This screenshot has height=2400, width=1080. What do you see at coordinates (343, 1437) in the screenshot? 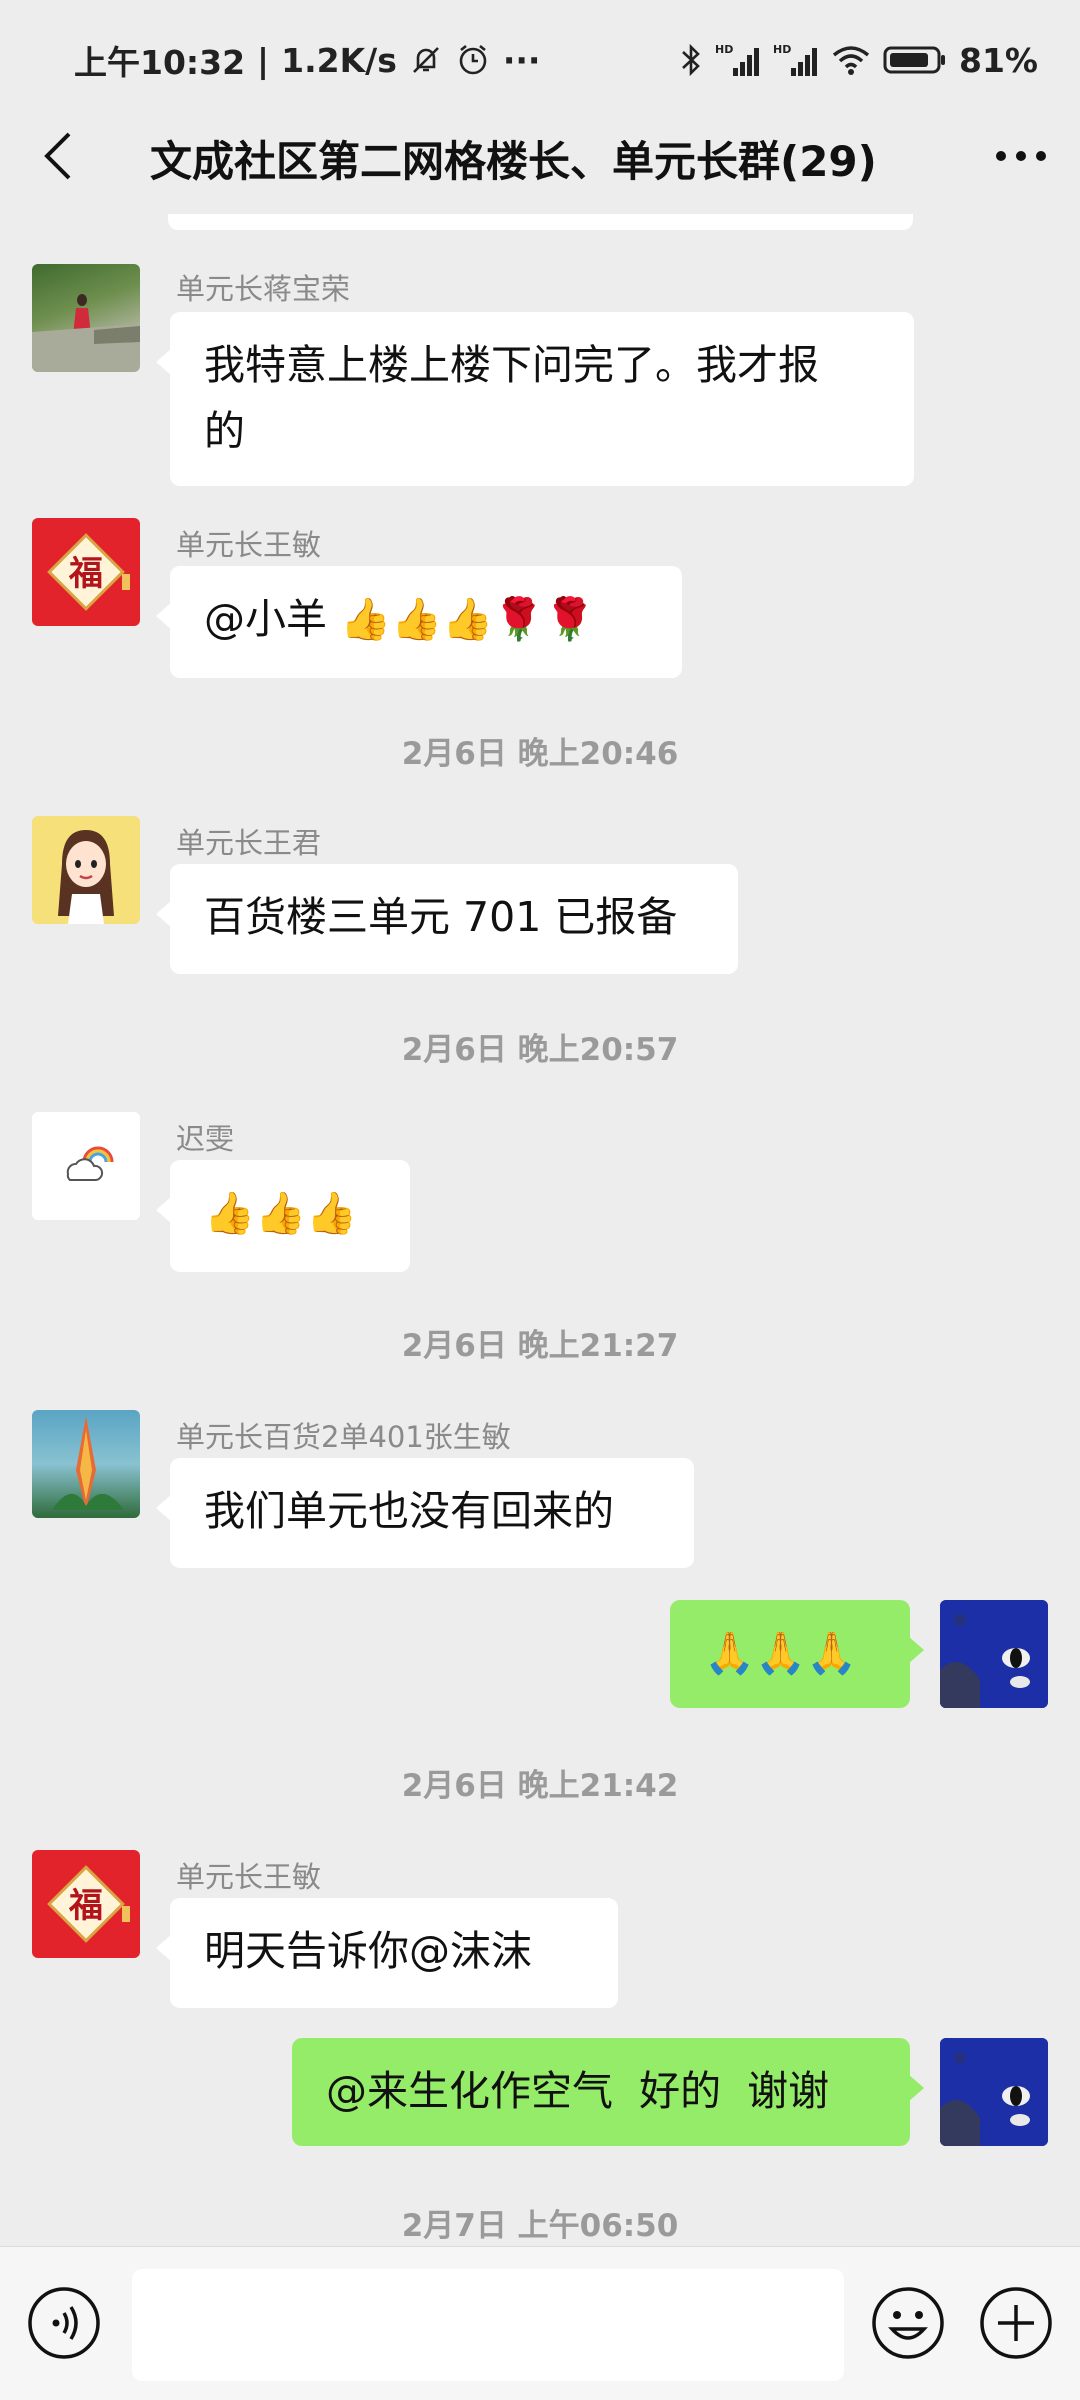
I see `sender-name: 单元长百货2单401张生敏` at bounding box center [343, 1437].